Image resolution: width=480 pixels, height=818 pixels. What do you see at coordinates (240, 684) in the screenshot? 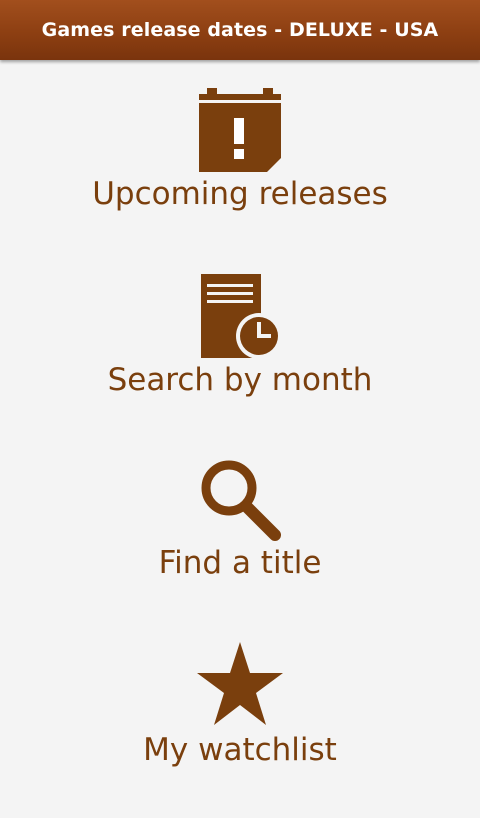
I see `star-icon` at bounding box center [240, 684].